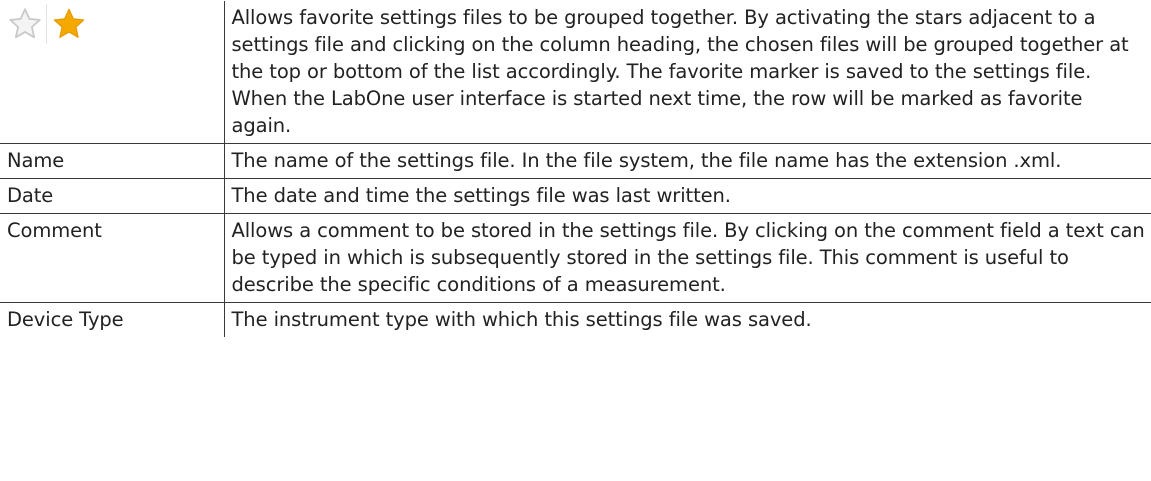 This screenshot has height=481, width=1151. I want to click on favorite-icons, so click(112, 24).